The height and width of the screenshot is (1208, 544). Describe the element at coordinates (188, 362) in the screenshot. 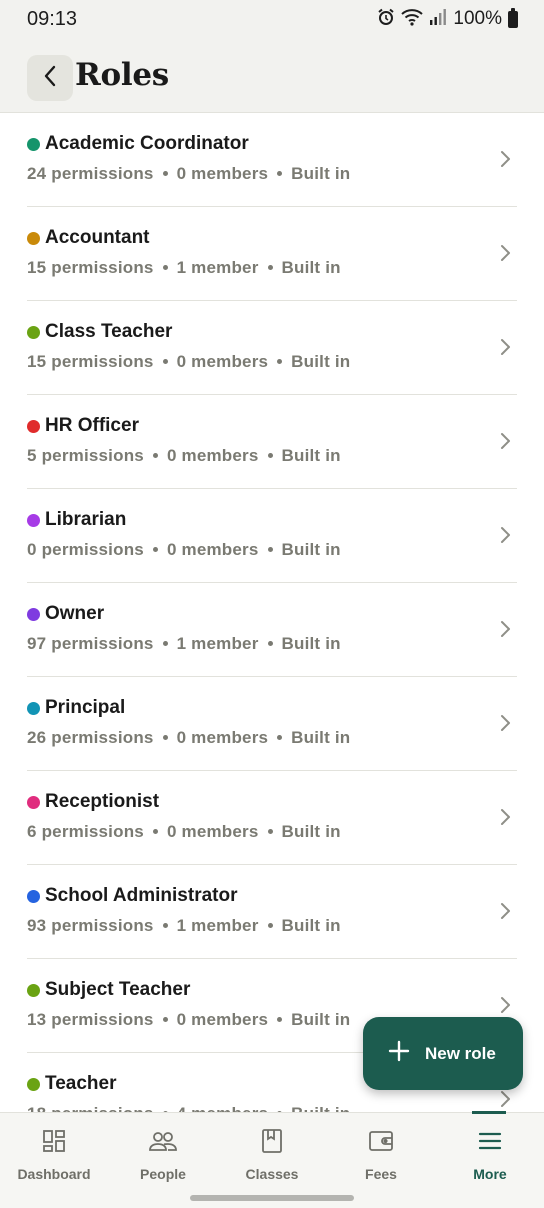

I see `role-meta: 15 permissions 0 members Built in` at that location.